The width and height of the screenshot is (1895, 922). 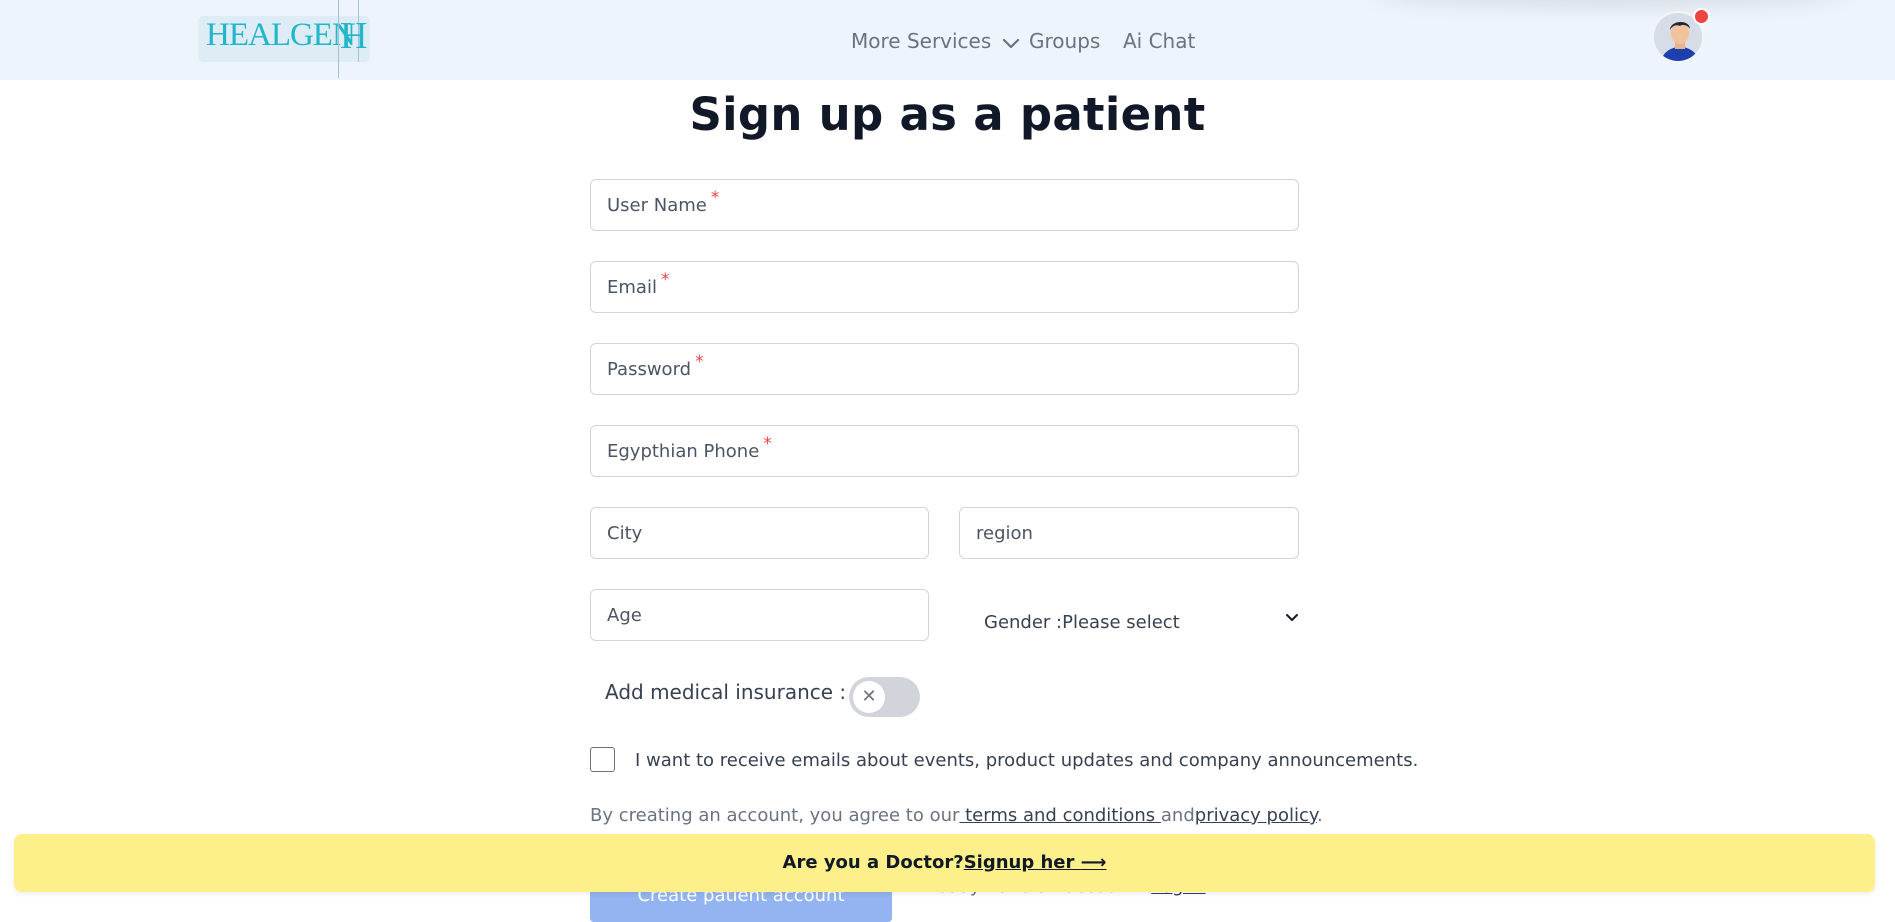 I want to click on page-title: Sign up as a patient, so click(x=947, y=114).